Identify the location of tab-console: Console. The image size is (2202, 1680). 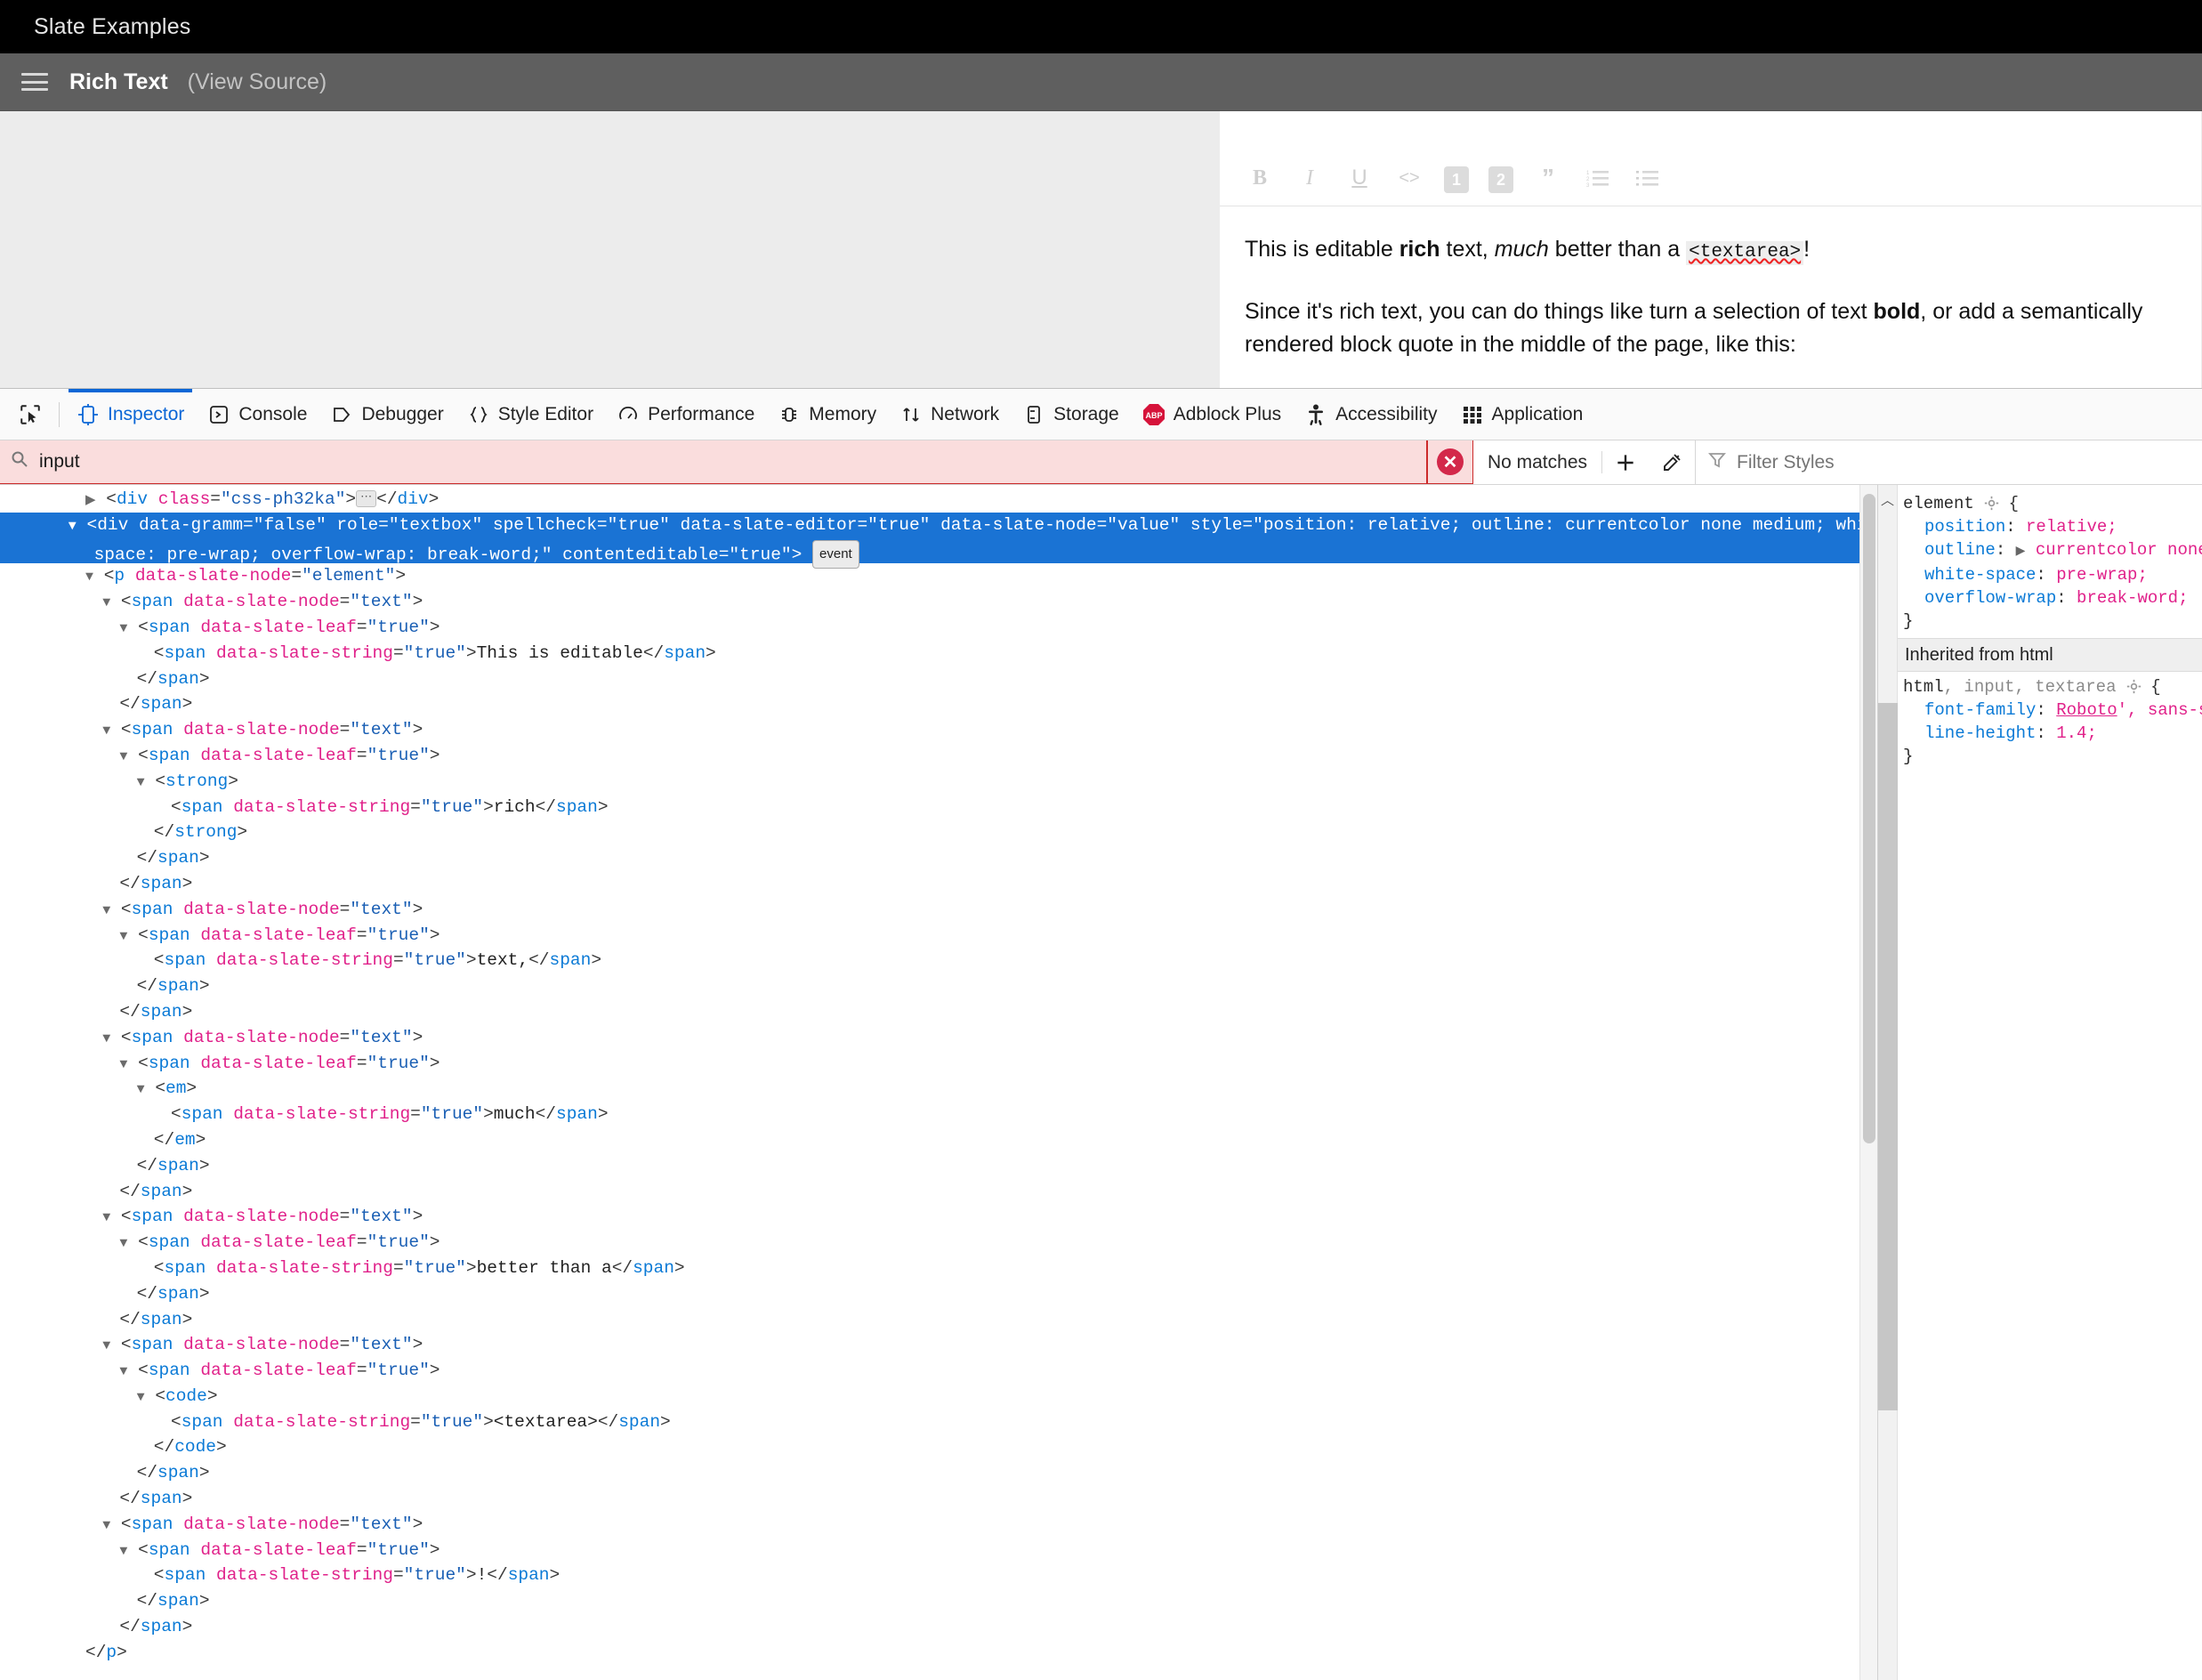
(257, 414).